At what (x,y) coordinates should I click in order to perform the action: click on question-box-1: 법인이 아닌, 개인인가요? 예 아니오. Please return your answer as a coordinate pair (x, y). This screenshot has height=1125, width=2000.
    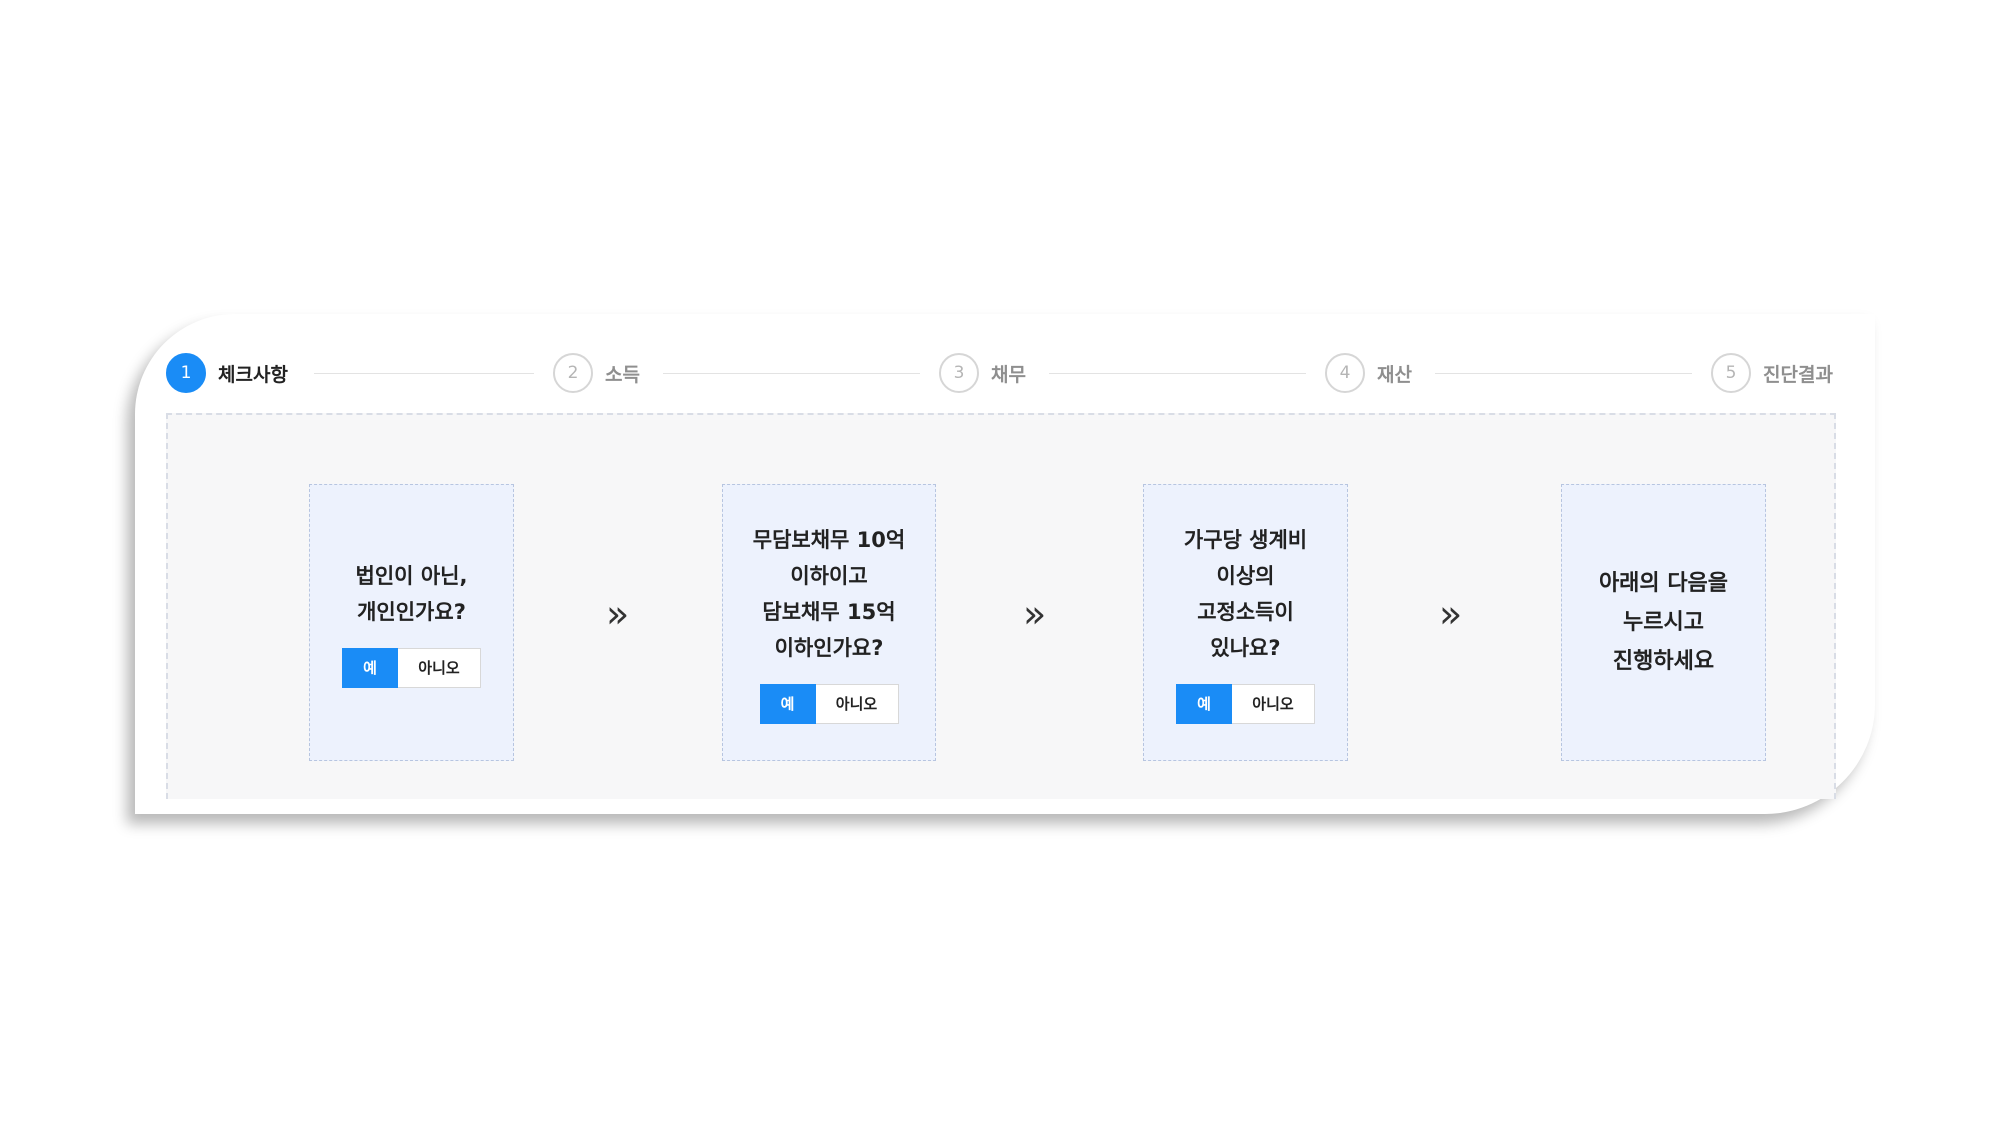
    Looking at the image, I should click on (411, 622).